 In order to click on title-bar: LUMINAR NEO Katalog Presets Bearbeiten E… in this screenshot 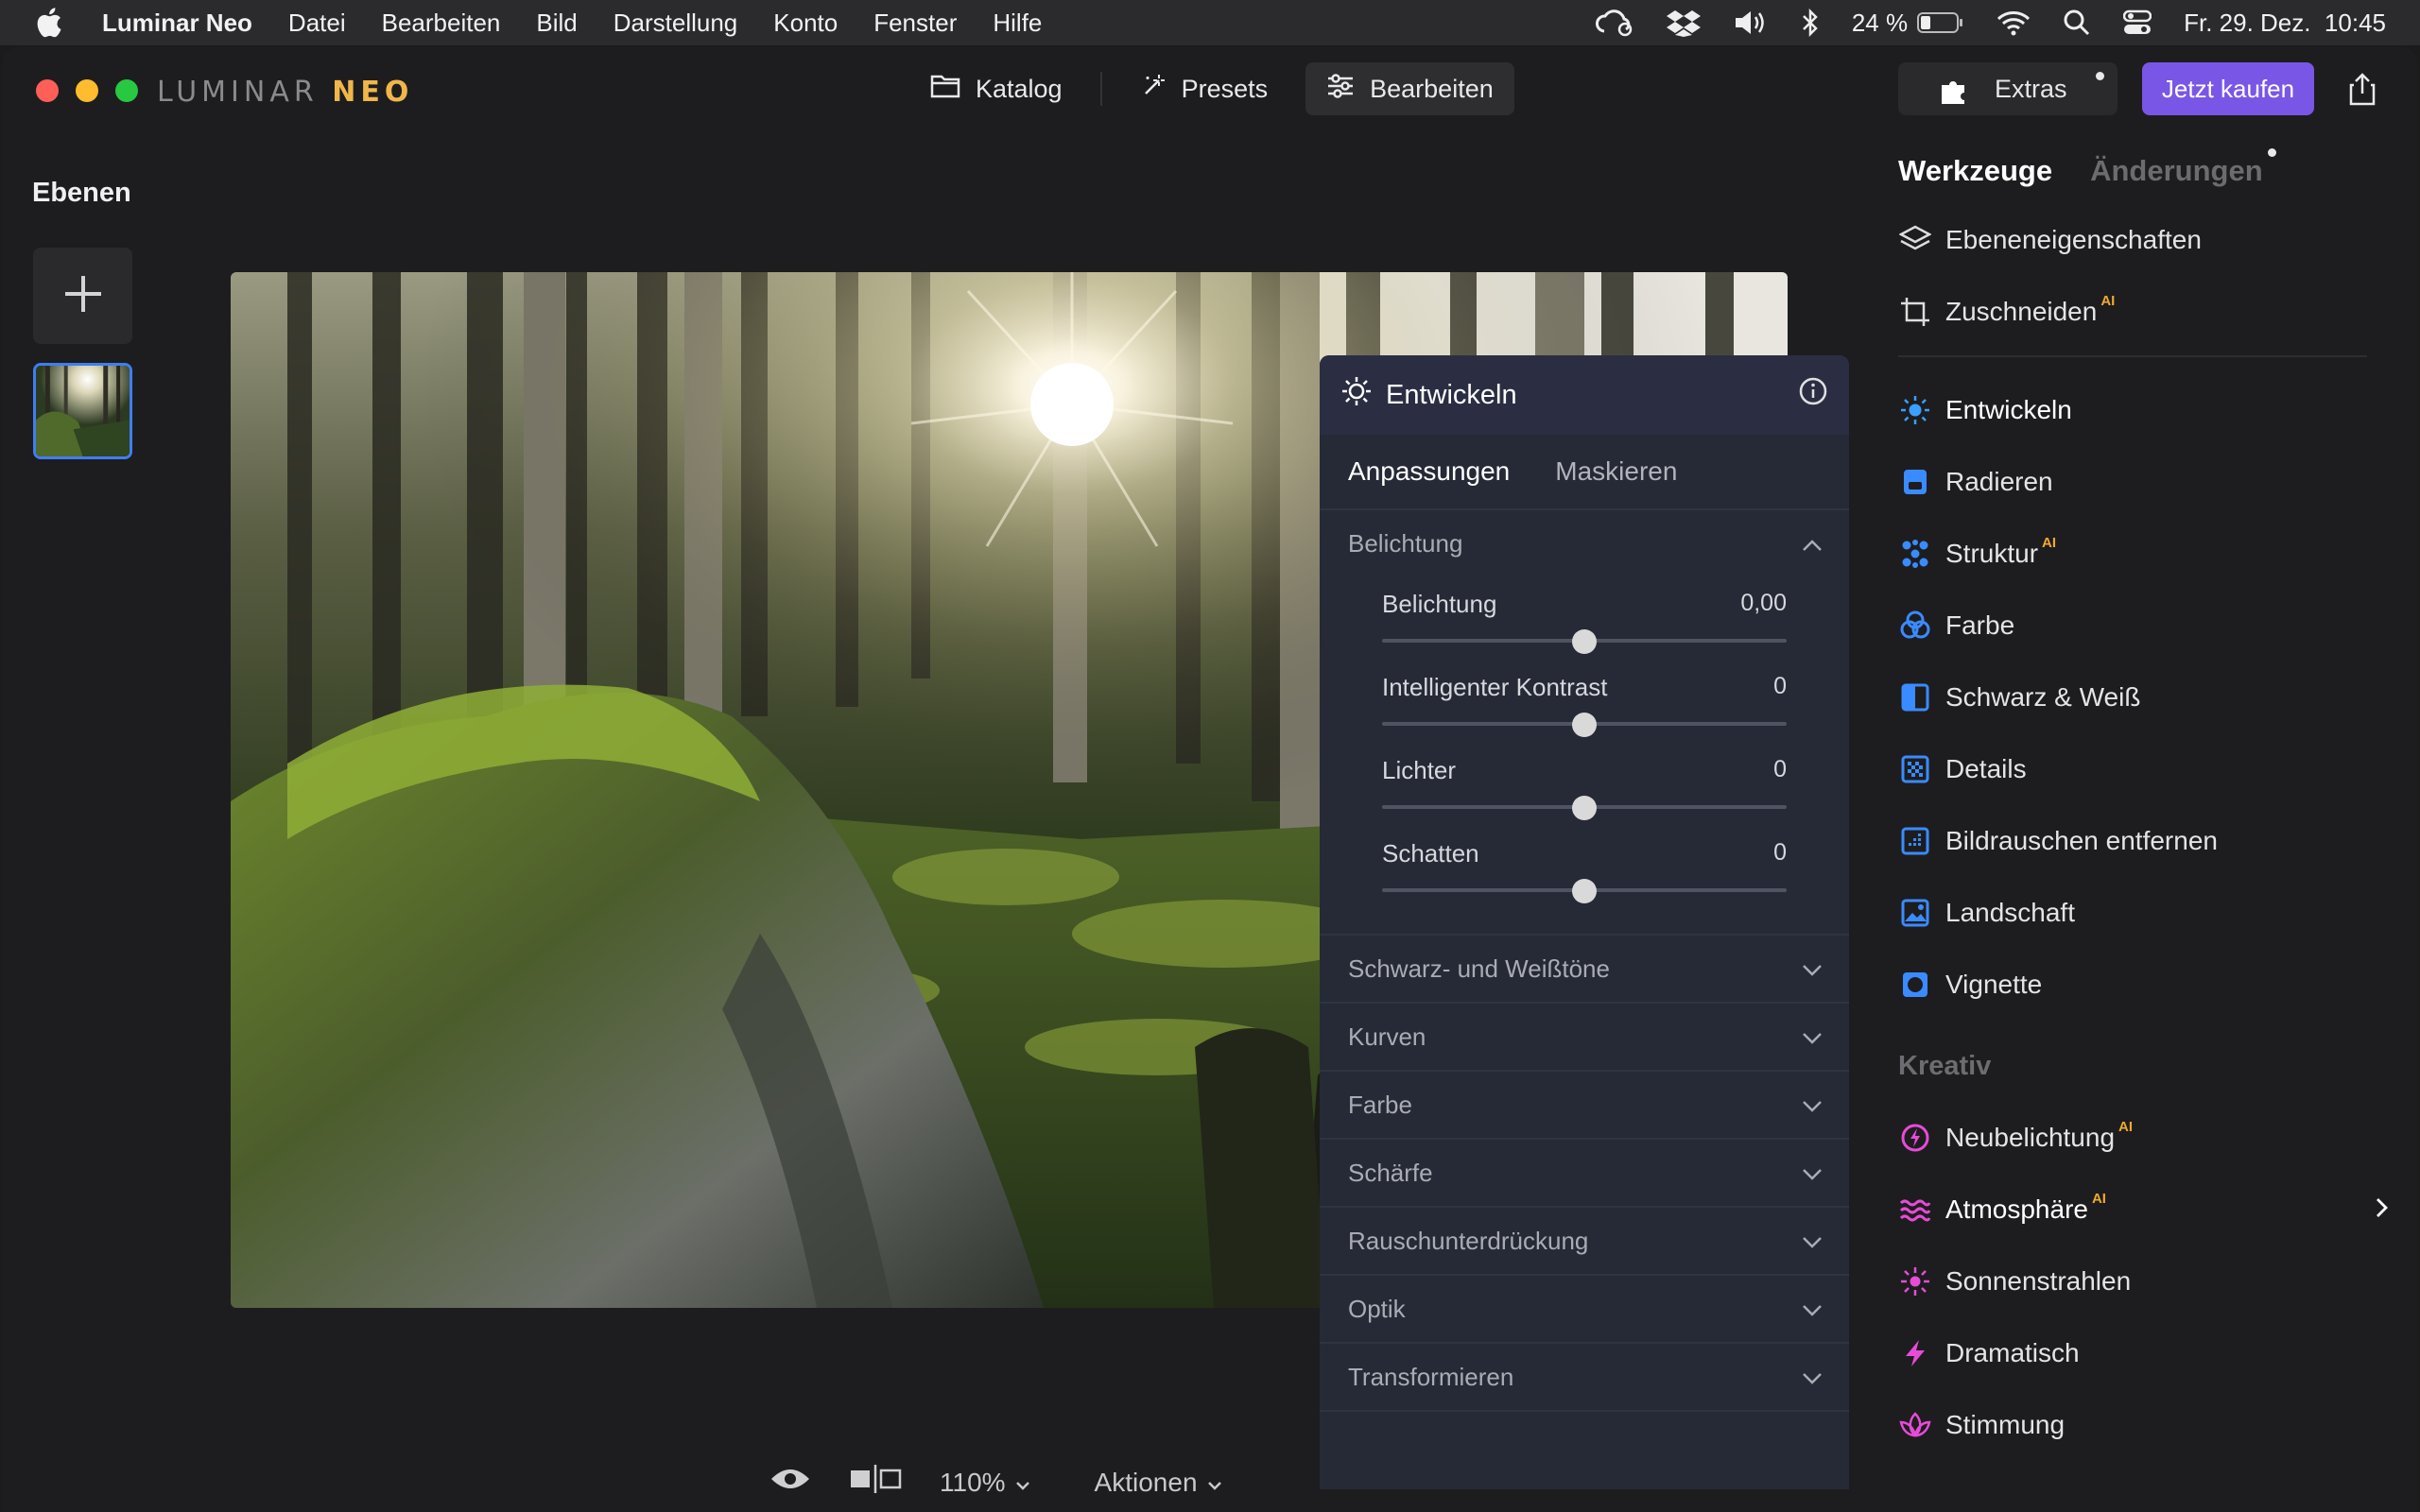, I will do `click(1210, 90)`.